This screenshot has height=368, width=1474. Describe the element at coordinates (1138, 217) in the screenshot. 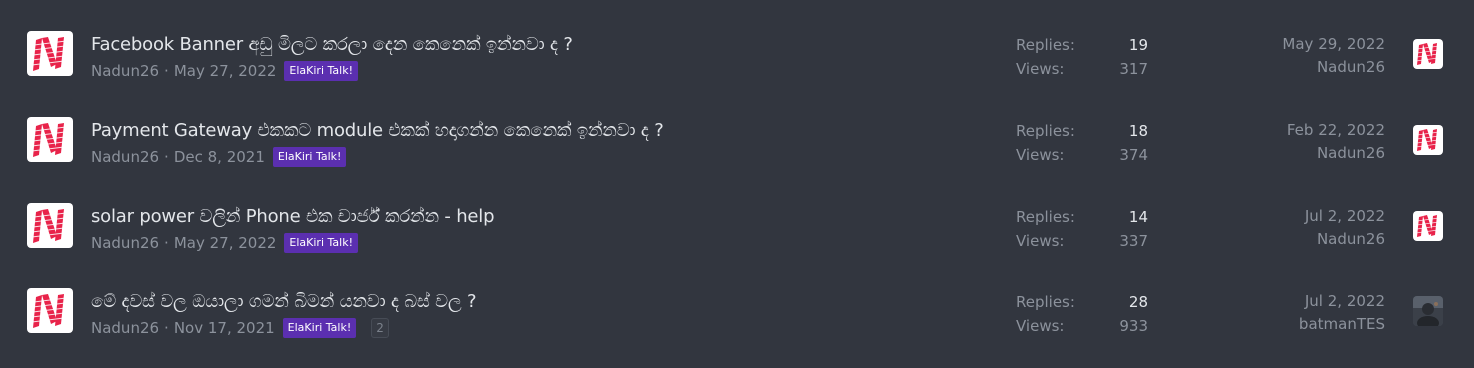

I see `replies-count: 14` at that location.